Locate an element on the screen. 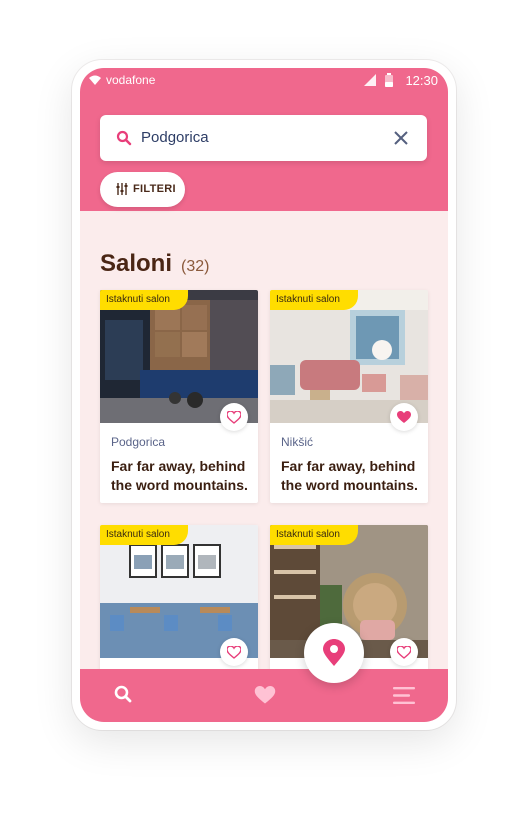 The width and height of the screenshot is (528, 815). search-input: Podgorica is located at coordinates (175, 137).